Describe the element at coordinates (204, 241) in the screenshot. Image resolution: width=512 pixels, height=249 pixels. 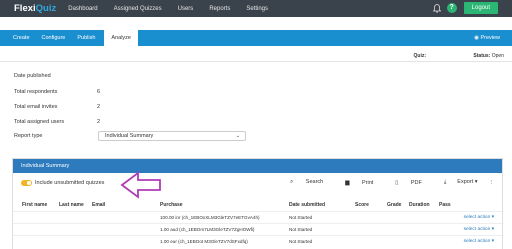
I see `row3-purchase: 1.00 eur (ch_1EBOot M3GleTZV7dSFxdfq)` at that location.